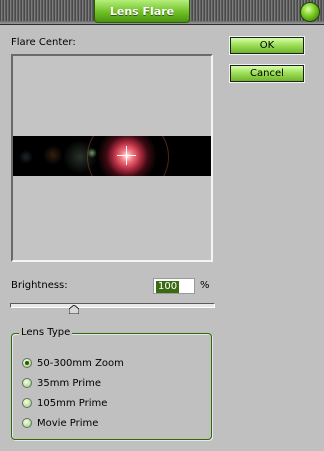  I want to click on radio-label: 50-300mm Zoom, so click(80, 363).